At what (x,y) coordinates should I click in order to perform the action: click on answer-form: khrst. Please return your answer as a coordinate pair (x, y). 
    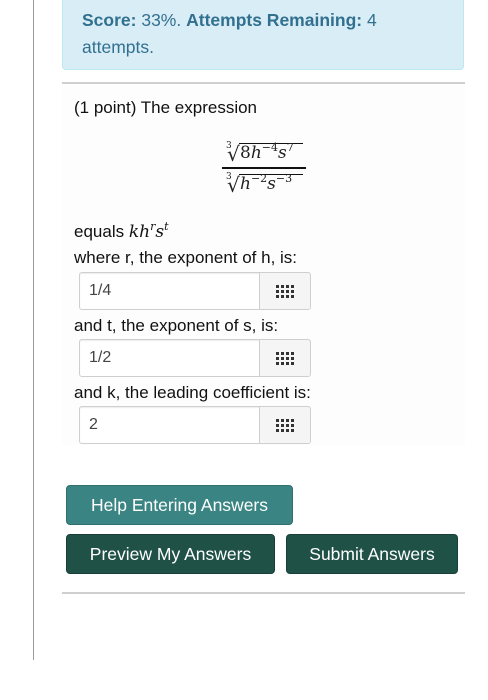
    Looking at the image, I should click on (148, 231).